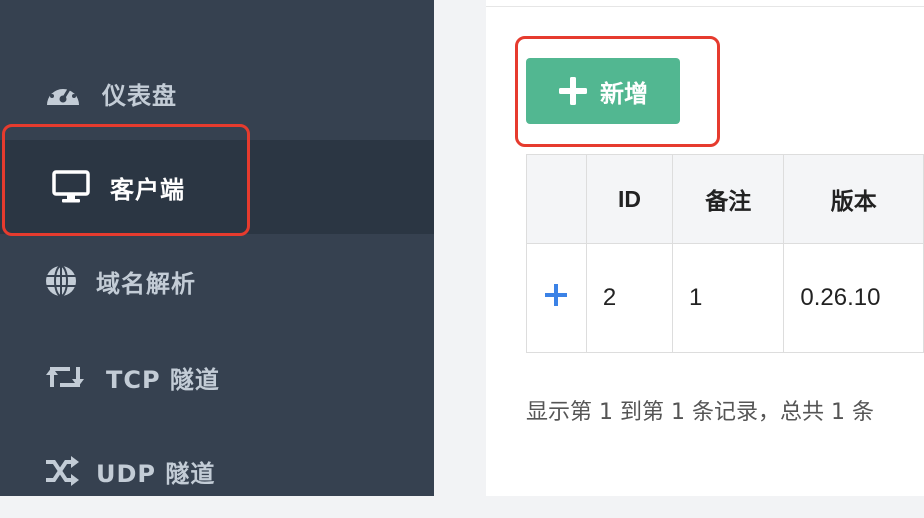 The width and height of the screenshot is (924, 518). What do you see at coordinates (556, 295) in the screenshot?
I see `expand-plus-icon` at bounding box center [556, 295].